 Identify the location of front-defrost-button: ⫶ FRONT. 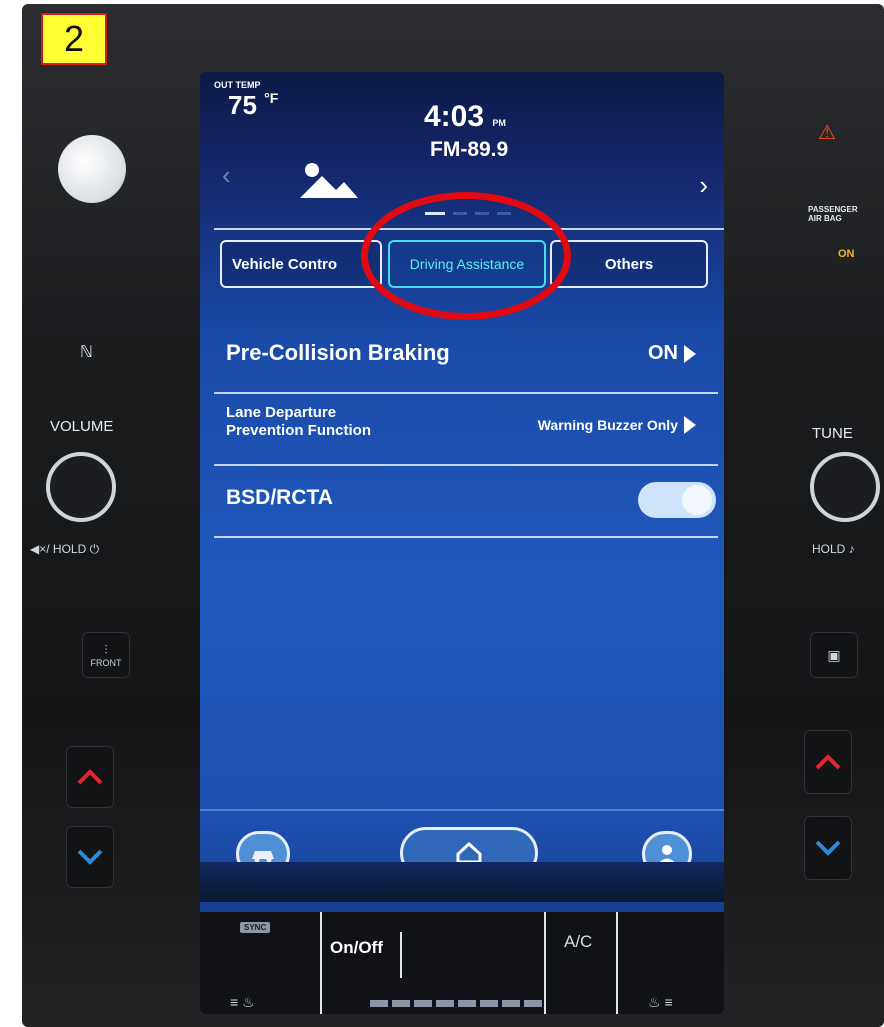
(106, 655).